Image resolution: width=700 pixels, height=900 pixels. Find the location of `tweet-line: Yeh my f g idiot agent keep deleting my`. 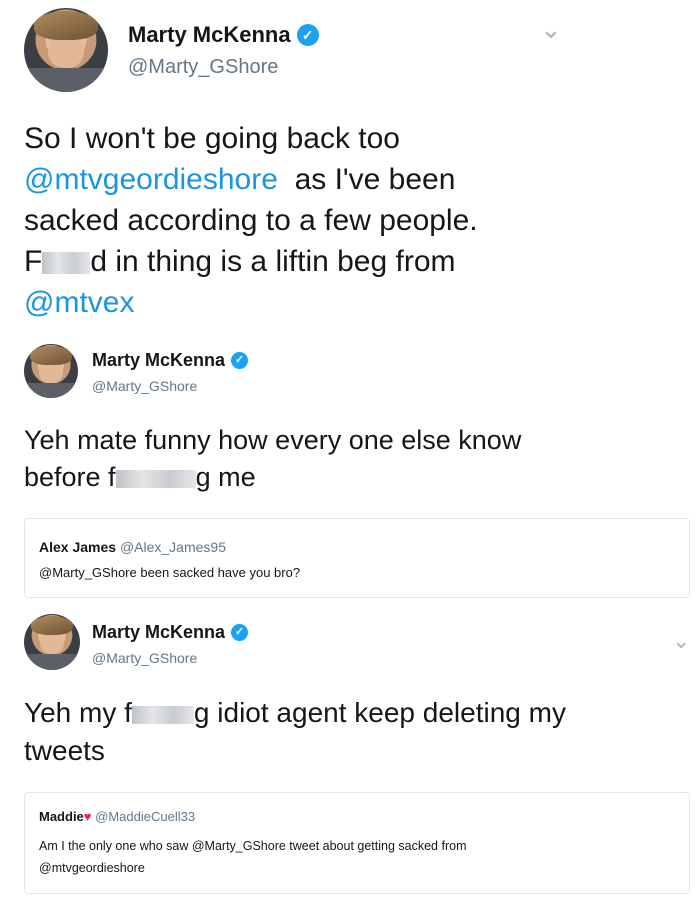

tweet-line: Yeh my f g idiot agent keep deleting my is located at coordinates (295, 713).